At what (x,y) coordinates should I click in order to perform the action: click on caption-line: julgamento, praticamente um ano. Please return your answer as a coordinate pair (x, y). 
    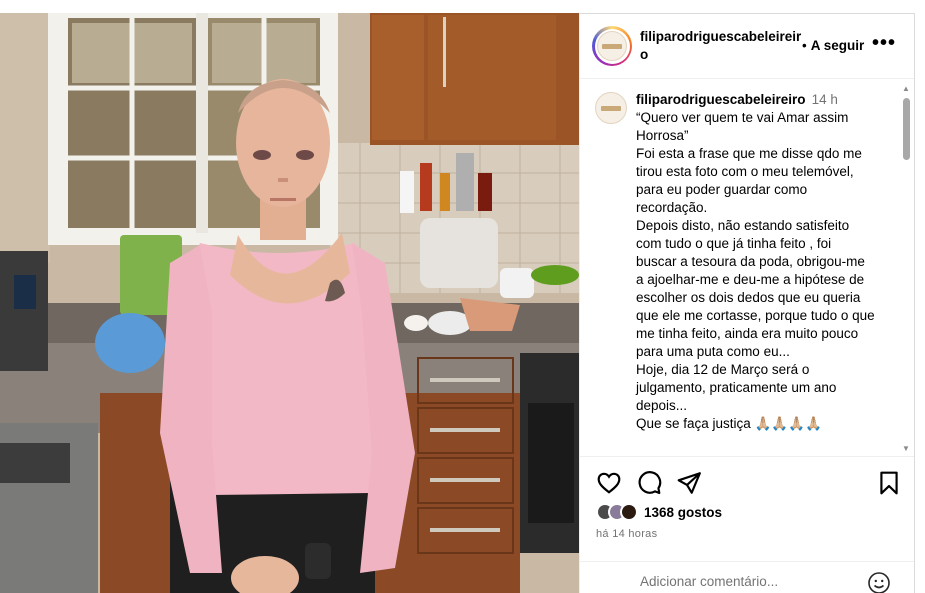
    Looking at the image, I should click on (736, 387).